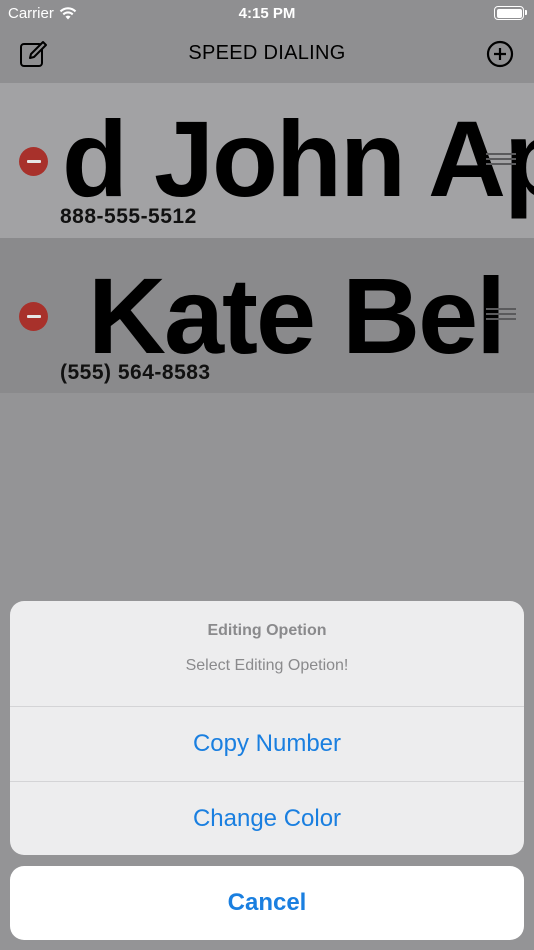  Describe the element at coordinates (298, 158) in the screenshot. I see `contact-name: d John Ap` at that location.